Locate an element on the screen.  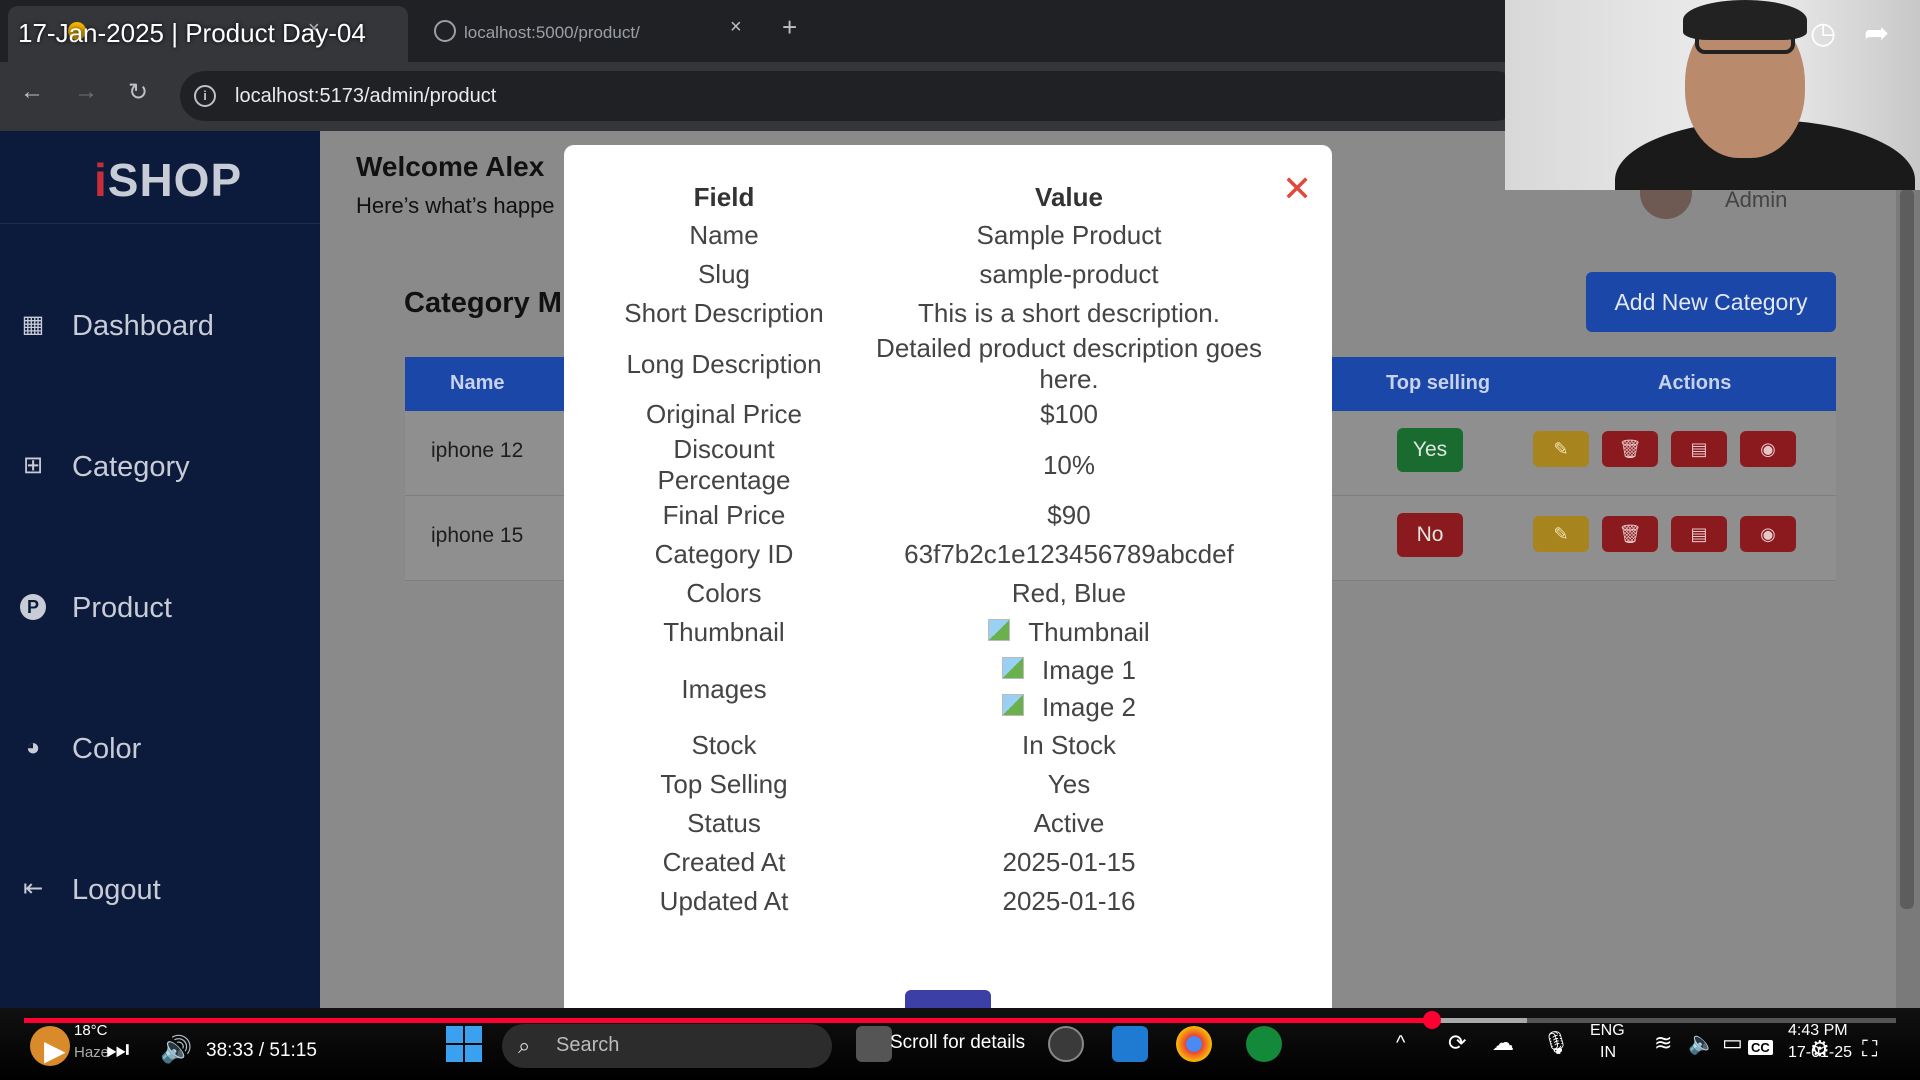
play-icon: ▶ is located at coordinates (55, 1050).